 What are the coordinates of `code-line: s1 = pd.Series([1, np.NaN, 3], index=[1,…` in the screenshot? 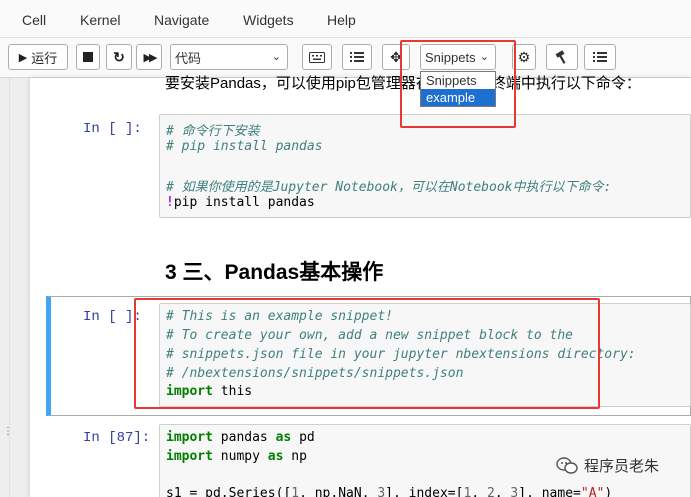 It's located at (389, 491).